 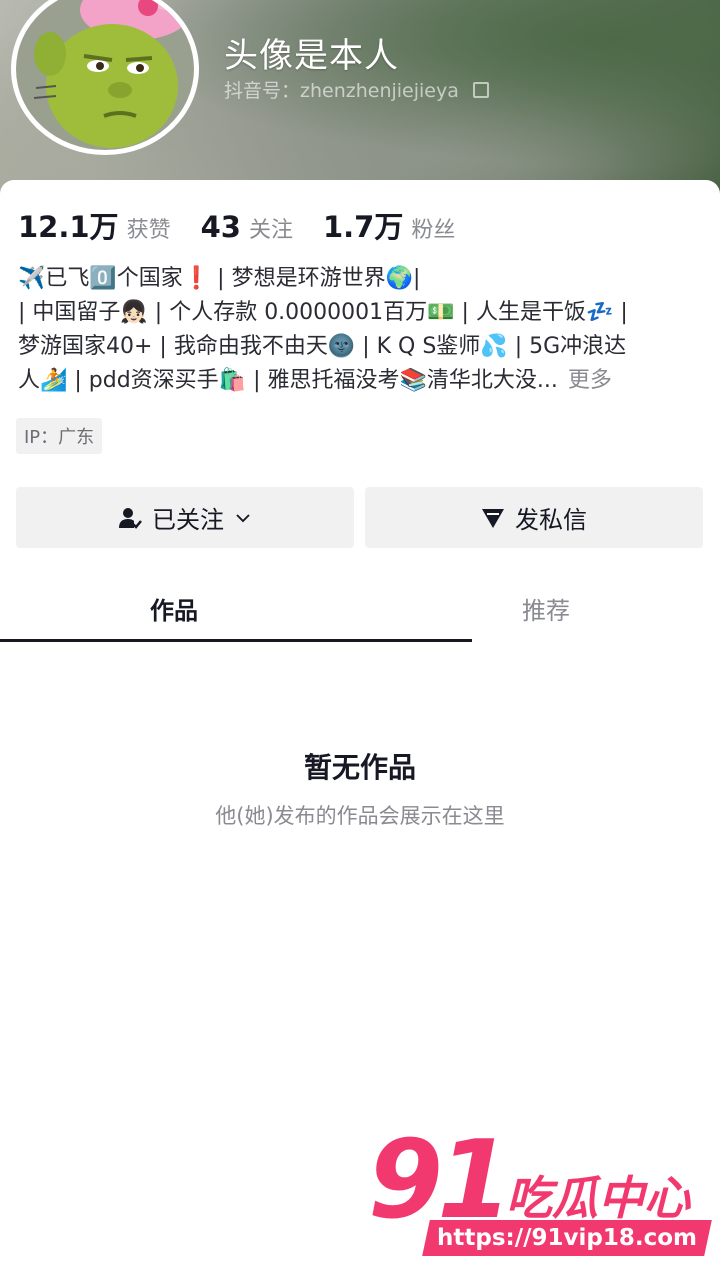 I want to click on bio-line: | 中国留子👧🏻 | 个人存款 0.0000001百万💵 | 人生是干饭💤 |, so click(x=323, y=312).